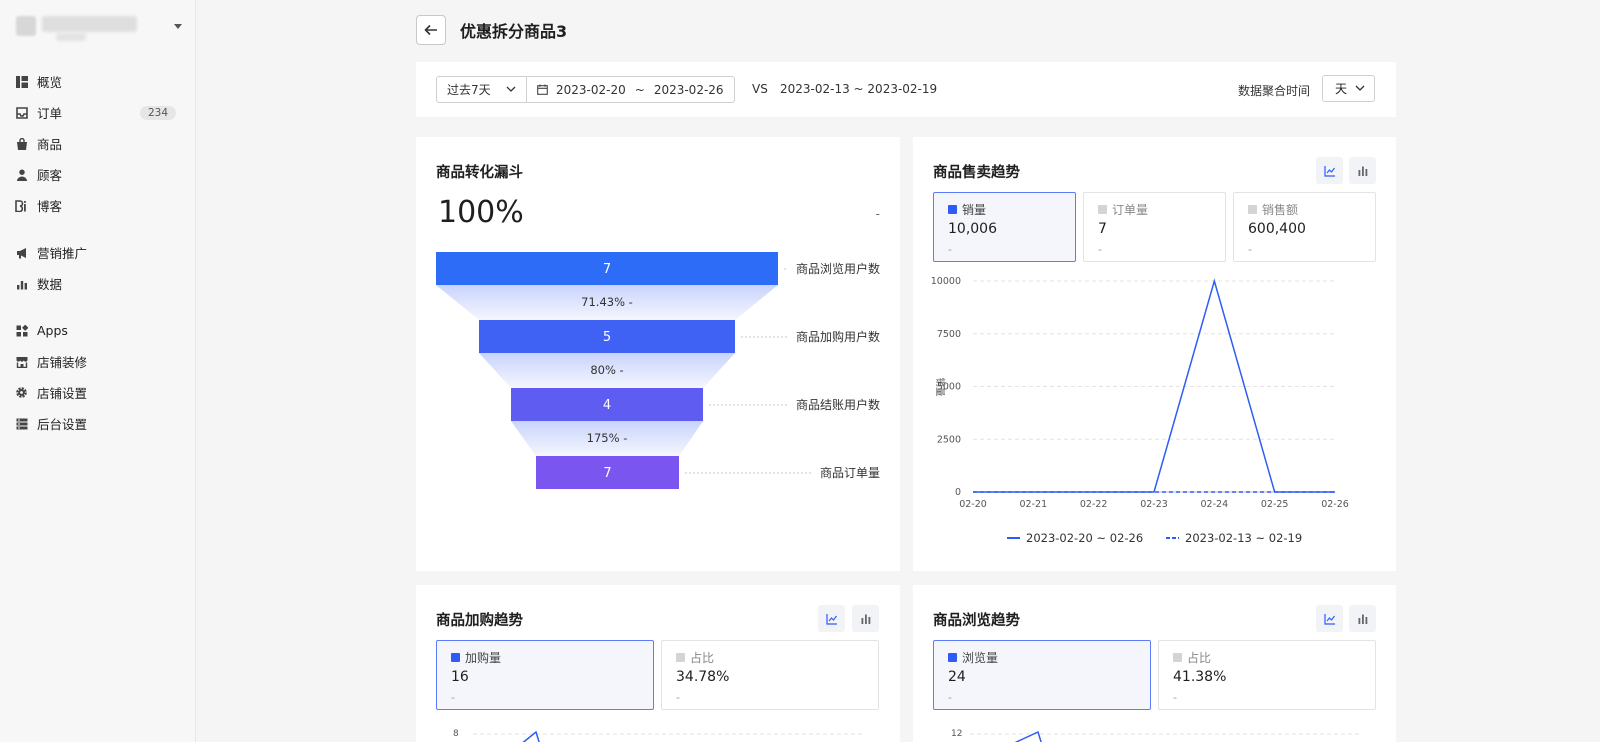 The image size is (1600, 742). I want to click on sidebar-item-blog: 博客, so click(98, 205).